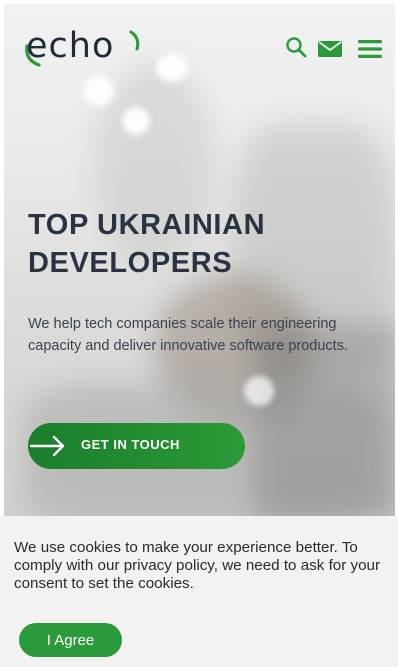 Image resolution: width=398 pixels, height=667 pixels. What do you see at coordinates (330, 49) in the screenshot?
I see `mail-icon` at bounding box center [330, 49].